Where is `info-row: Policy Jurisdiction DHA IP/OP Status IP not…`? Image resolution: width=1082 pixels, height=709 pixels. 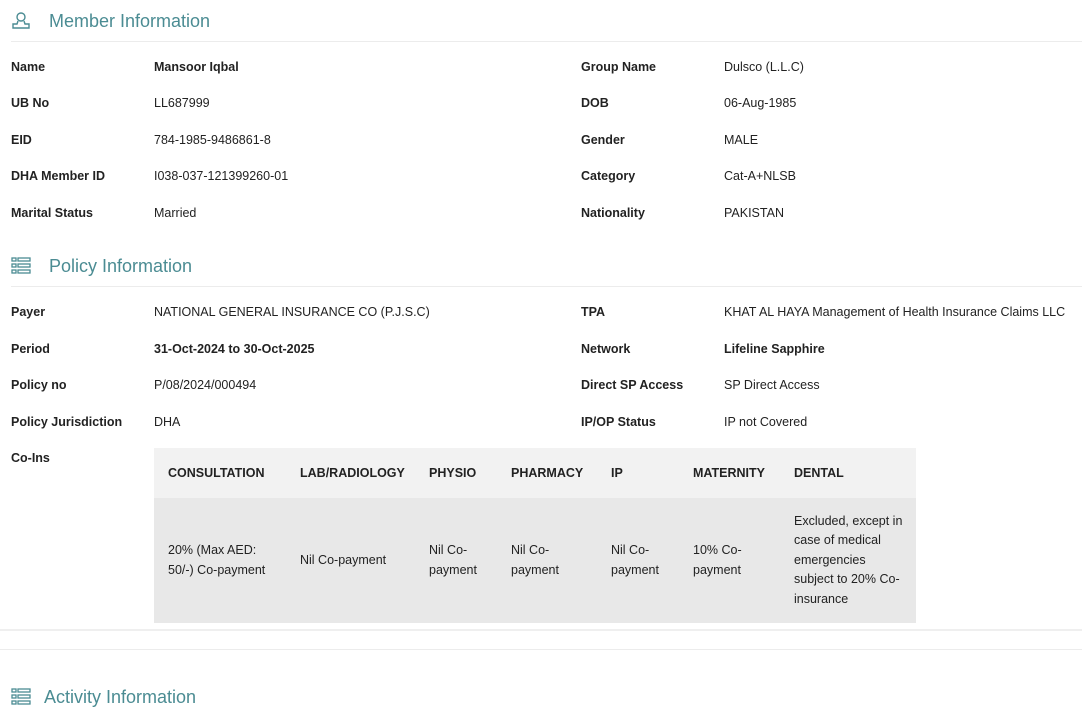 info-row: Policy Jurisdiction DHA IP/OP Status IP not… is located at coordinates (541, 424).